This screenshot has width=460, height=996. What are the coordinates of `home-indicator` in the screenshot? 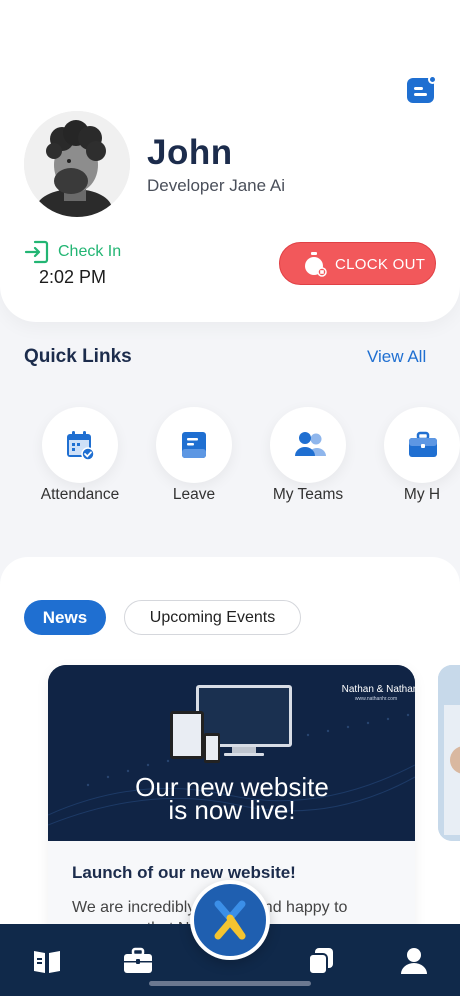 It's located at (230, 983).